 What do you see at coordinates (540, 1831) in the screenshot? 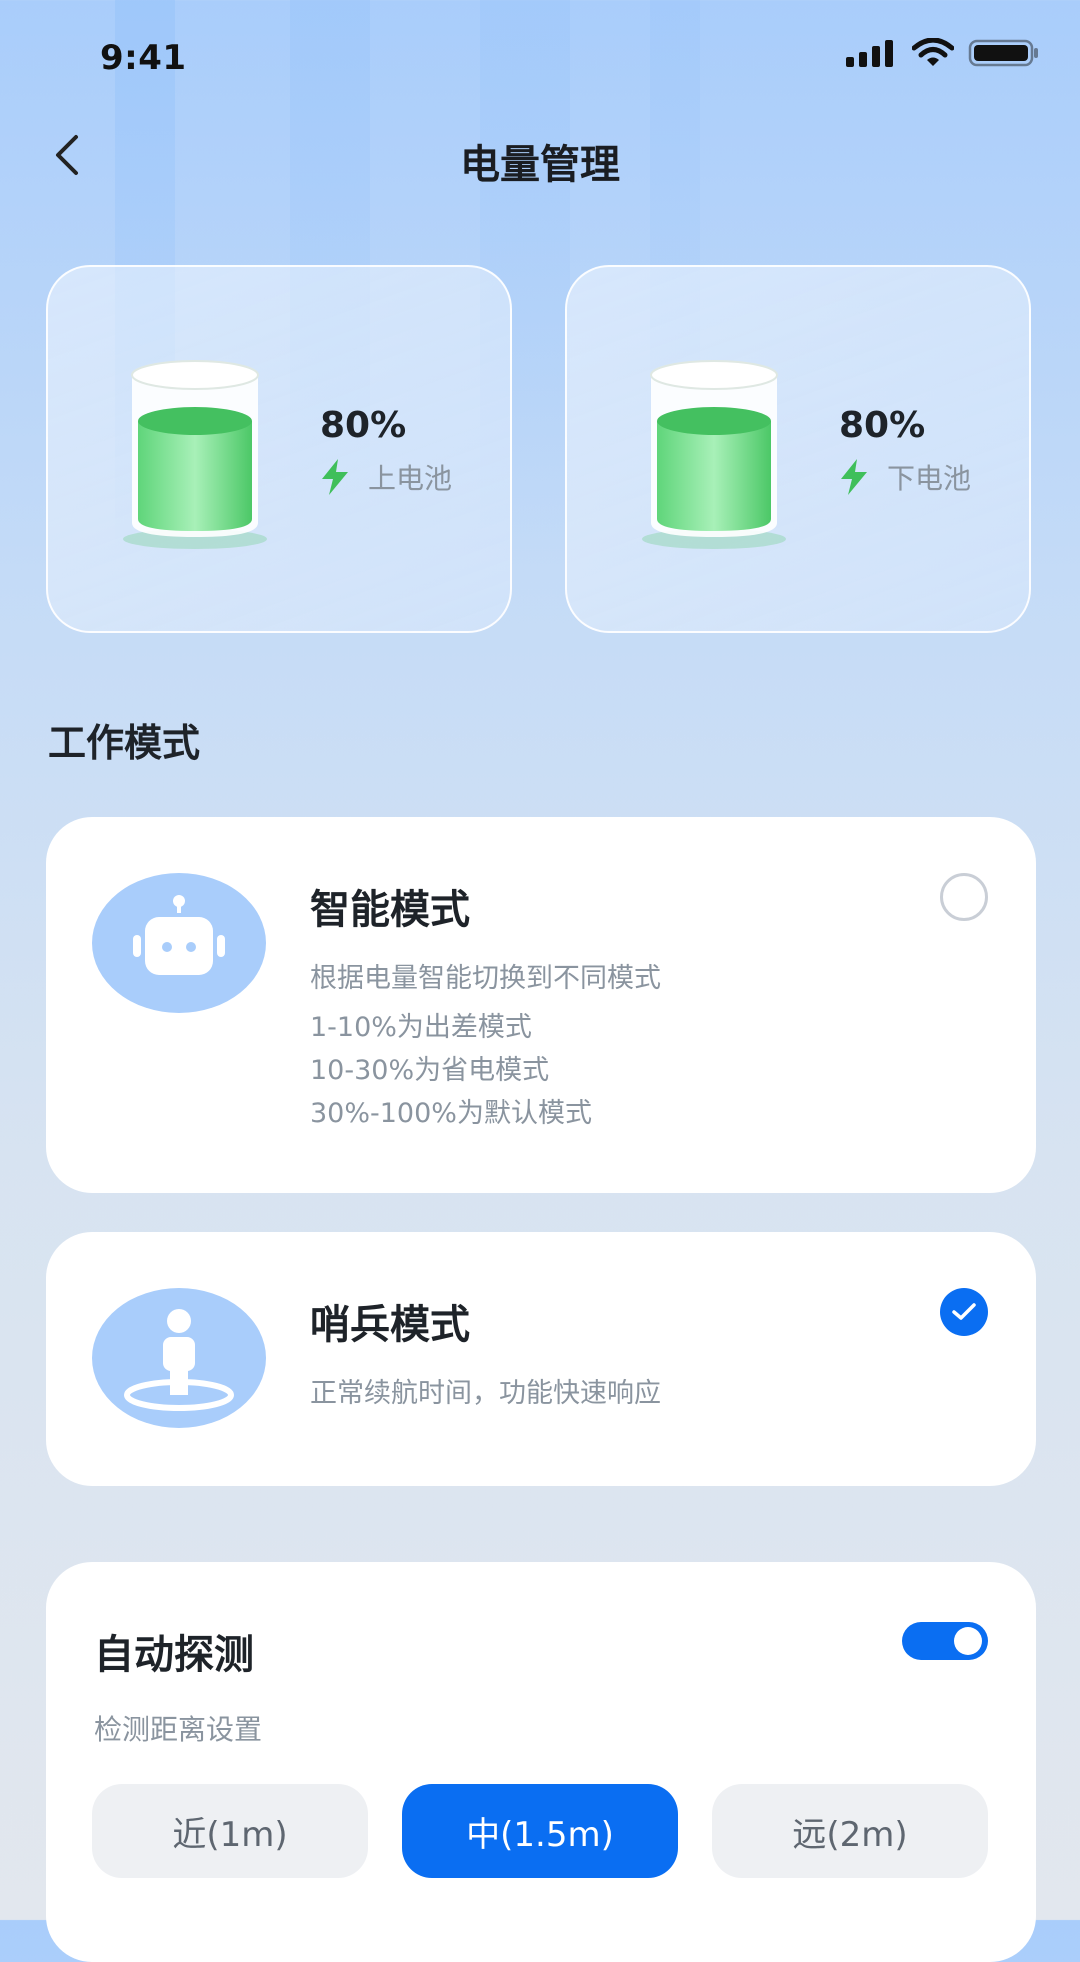
I see `distance-medium-button: 中(1.5m)` at bounding box center [540, 1831].